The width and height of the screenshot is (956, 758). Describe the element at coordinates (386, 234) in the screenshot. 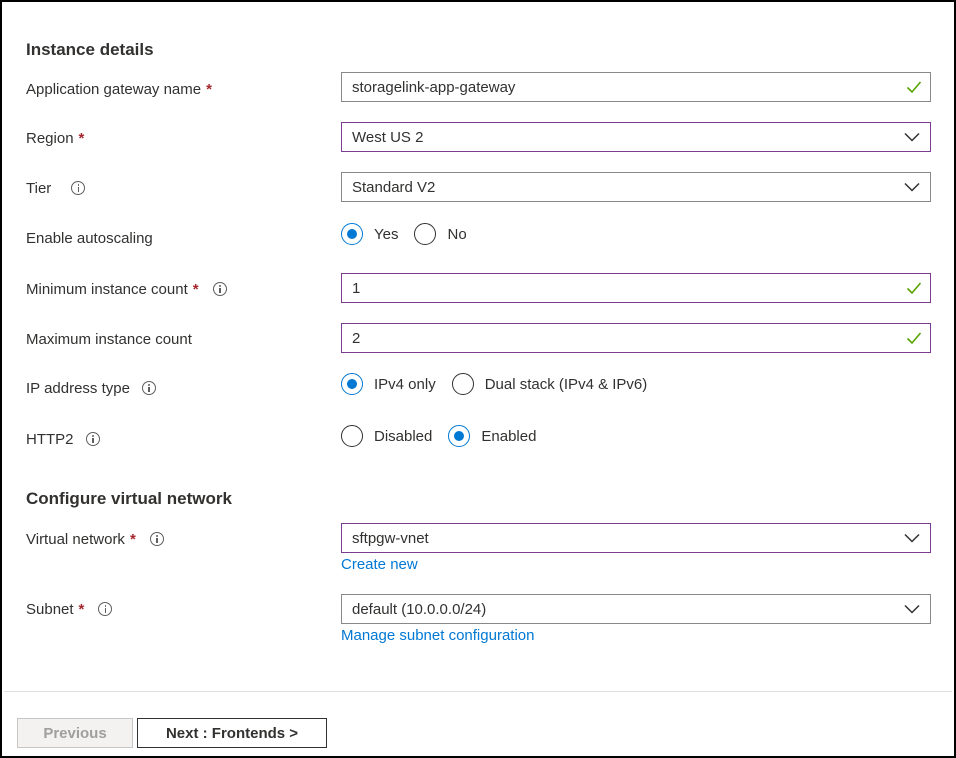

I see `autoscaling-yes-label: Yes` at that location.